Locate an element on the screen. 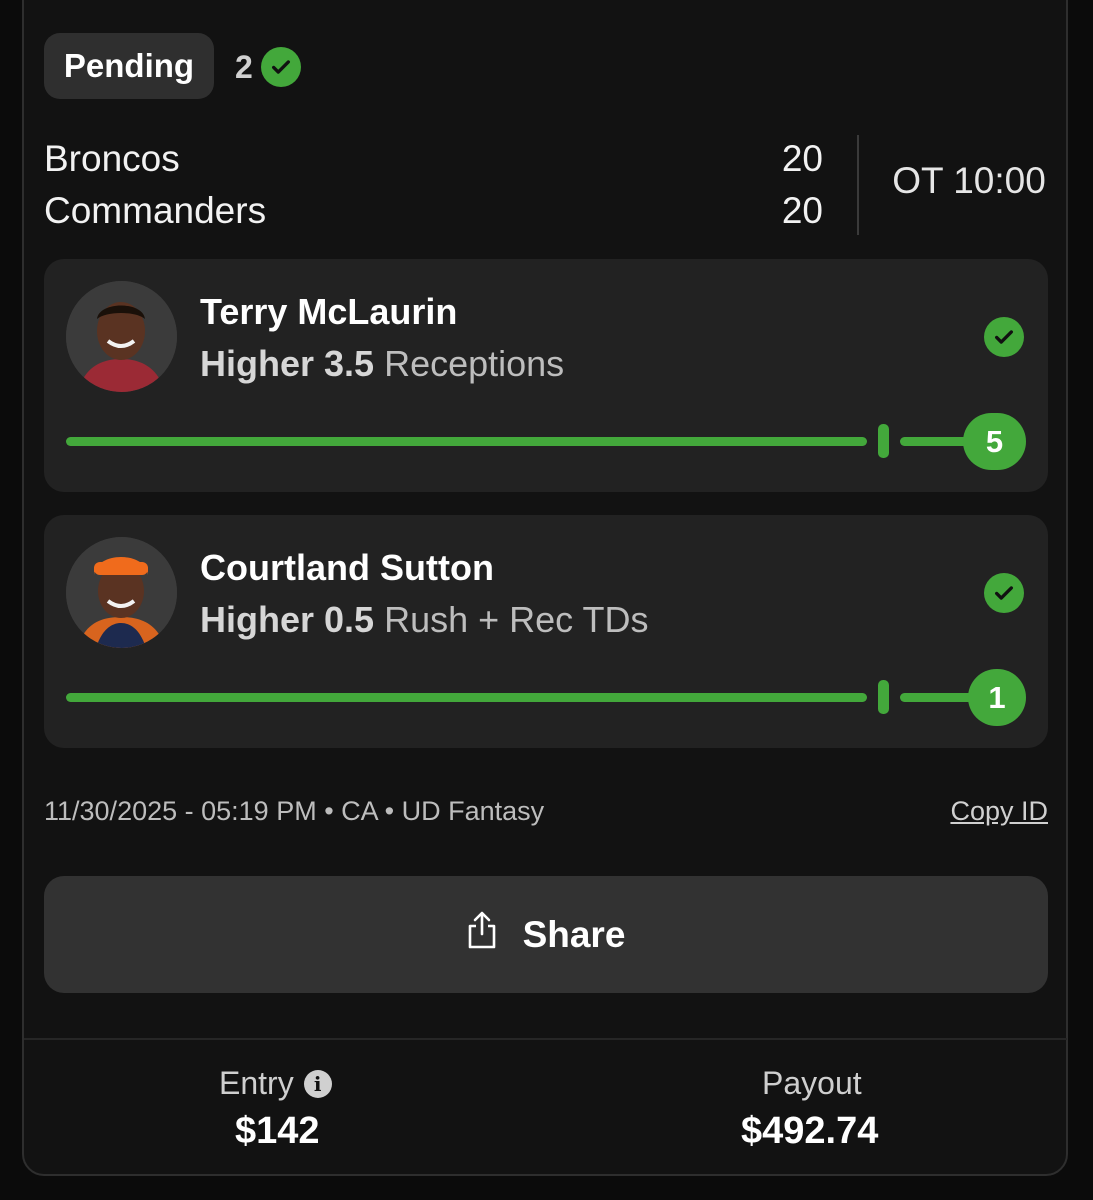  hit-count: 2 is located at coordinates (268, 67).